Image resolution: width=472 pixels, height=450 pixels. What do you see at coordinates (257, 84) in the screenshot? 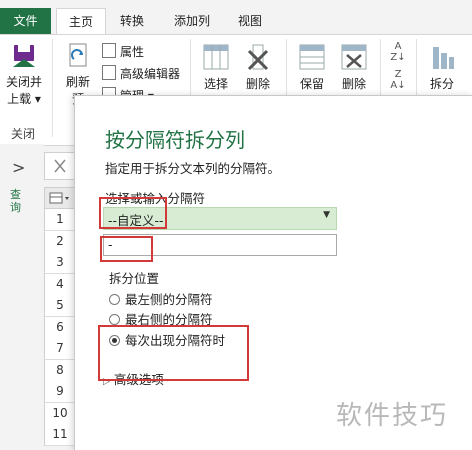
I see `delete-label: 删除` at bounding box center [257, 84].